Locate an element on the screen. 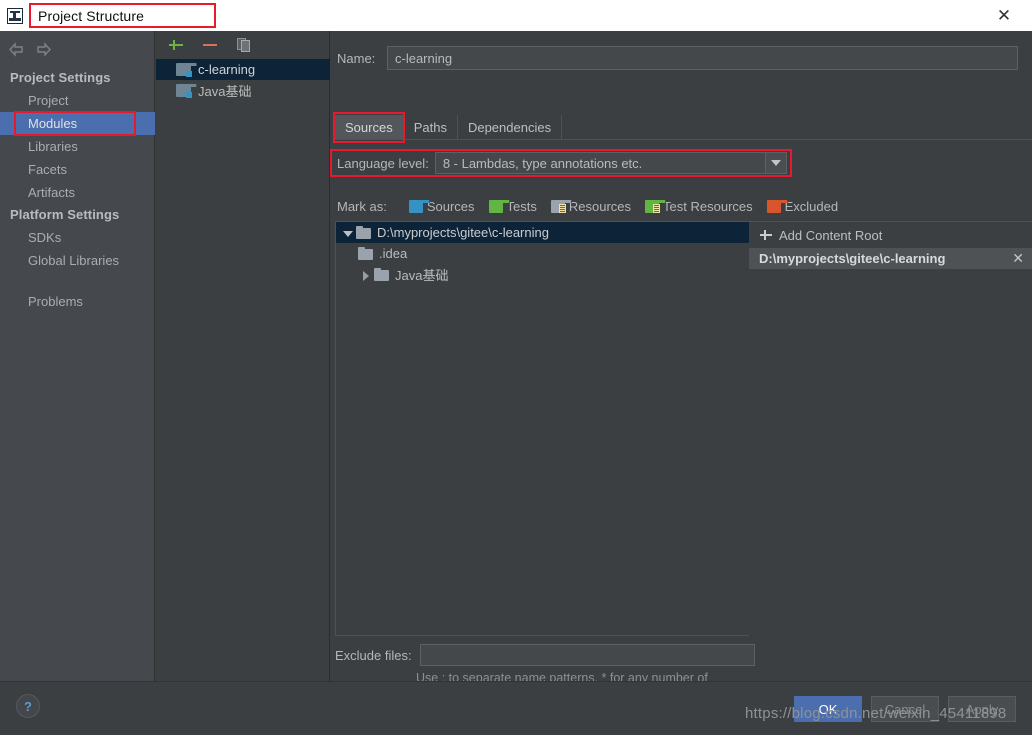  sources-folder-icon is located at coordinates (419, 206).